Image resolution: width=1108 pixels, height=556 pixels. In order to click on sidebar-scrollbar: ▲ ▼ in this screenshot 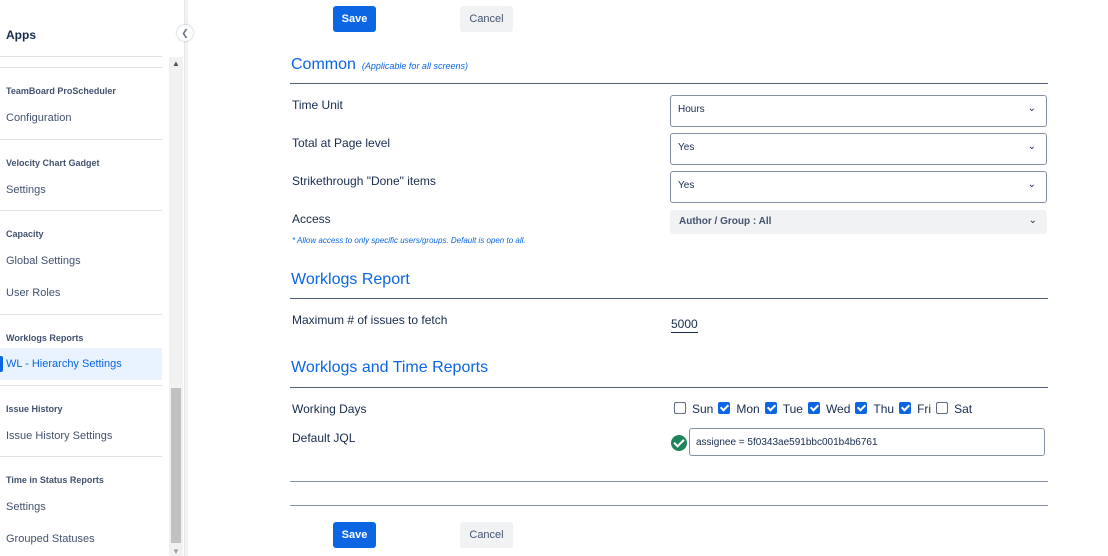, I will do `click(176, 306)`.